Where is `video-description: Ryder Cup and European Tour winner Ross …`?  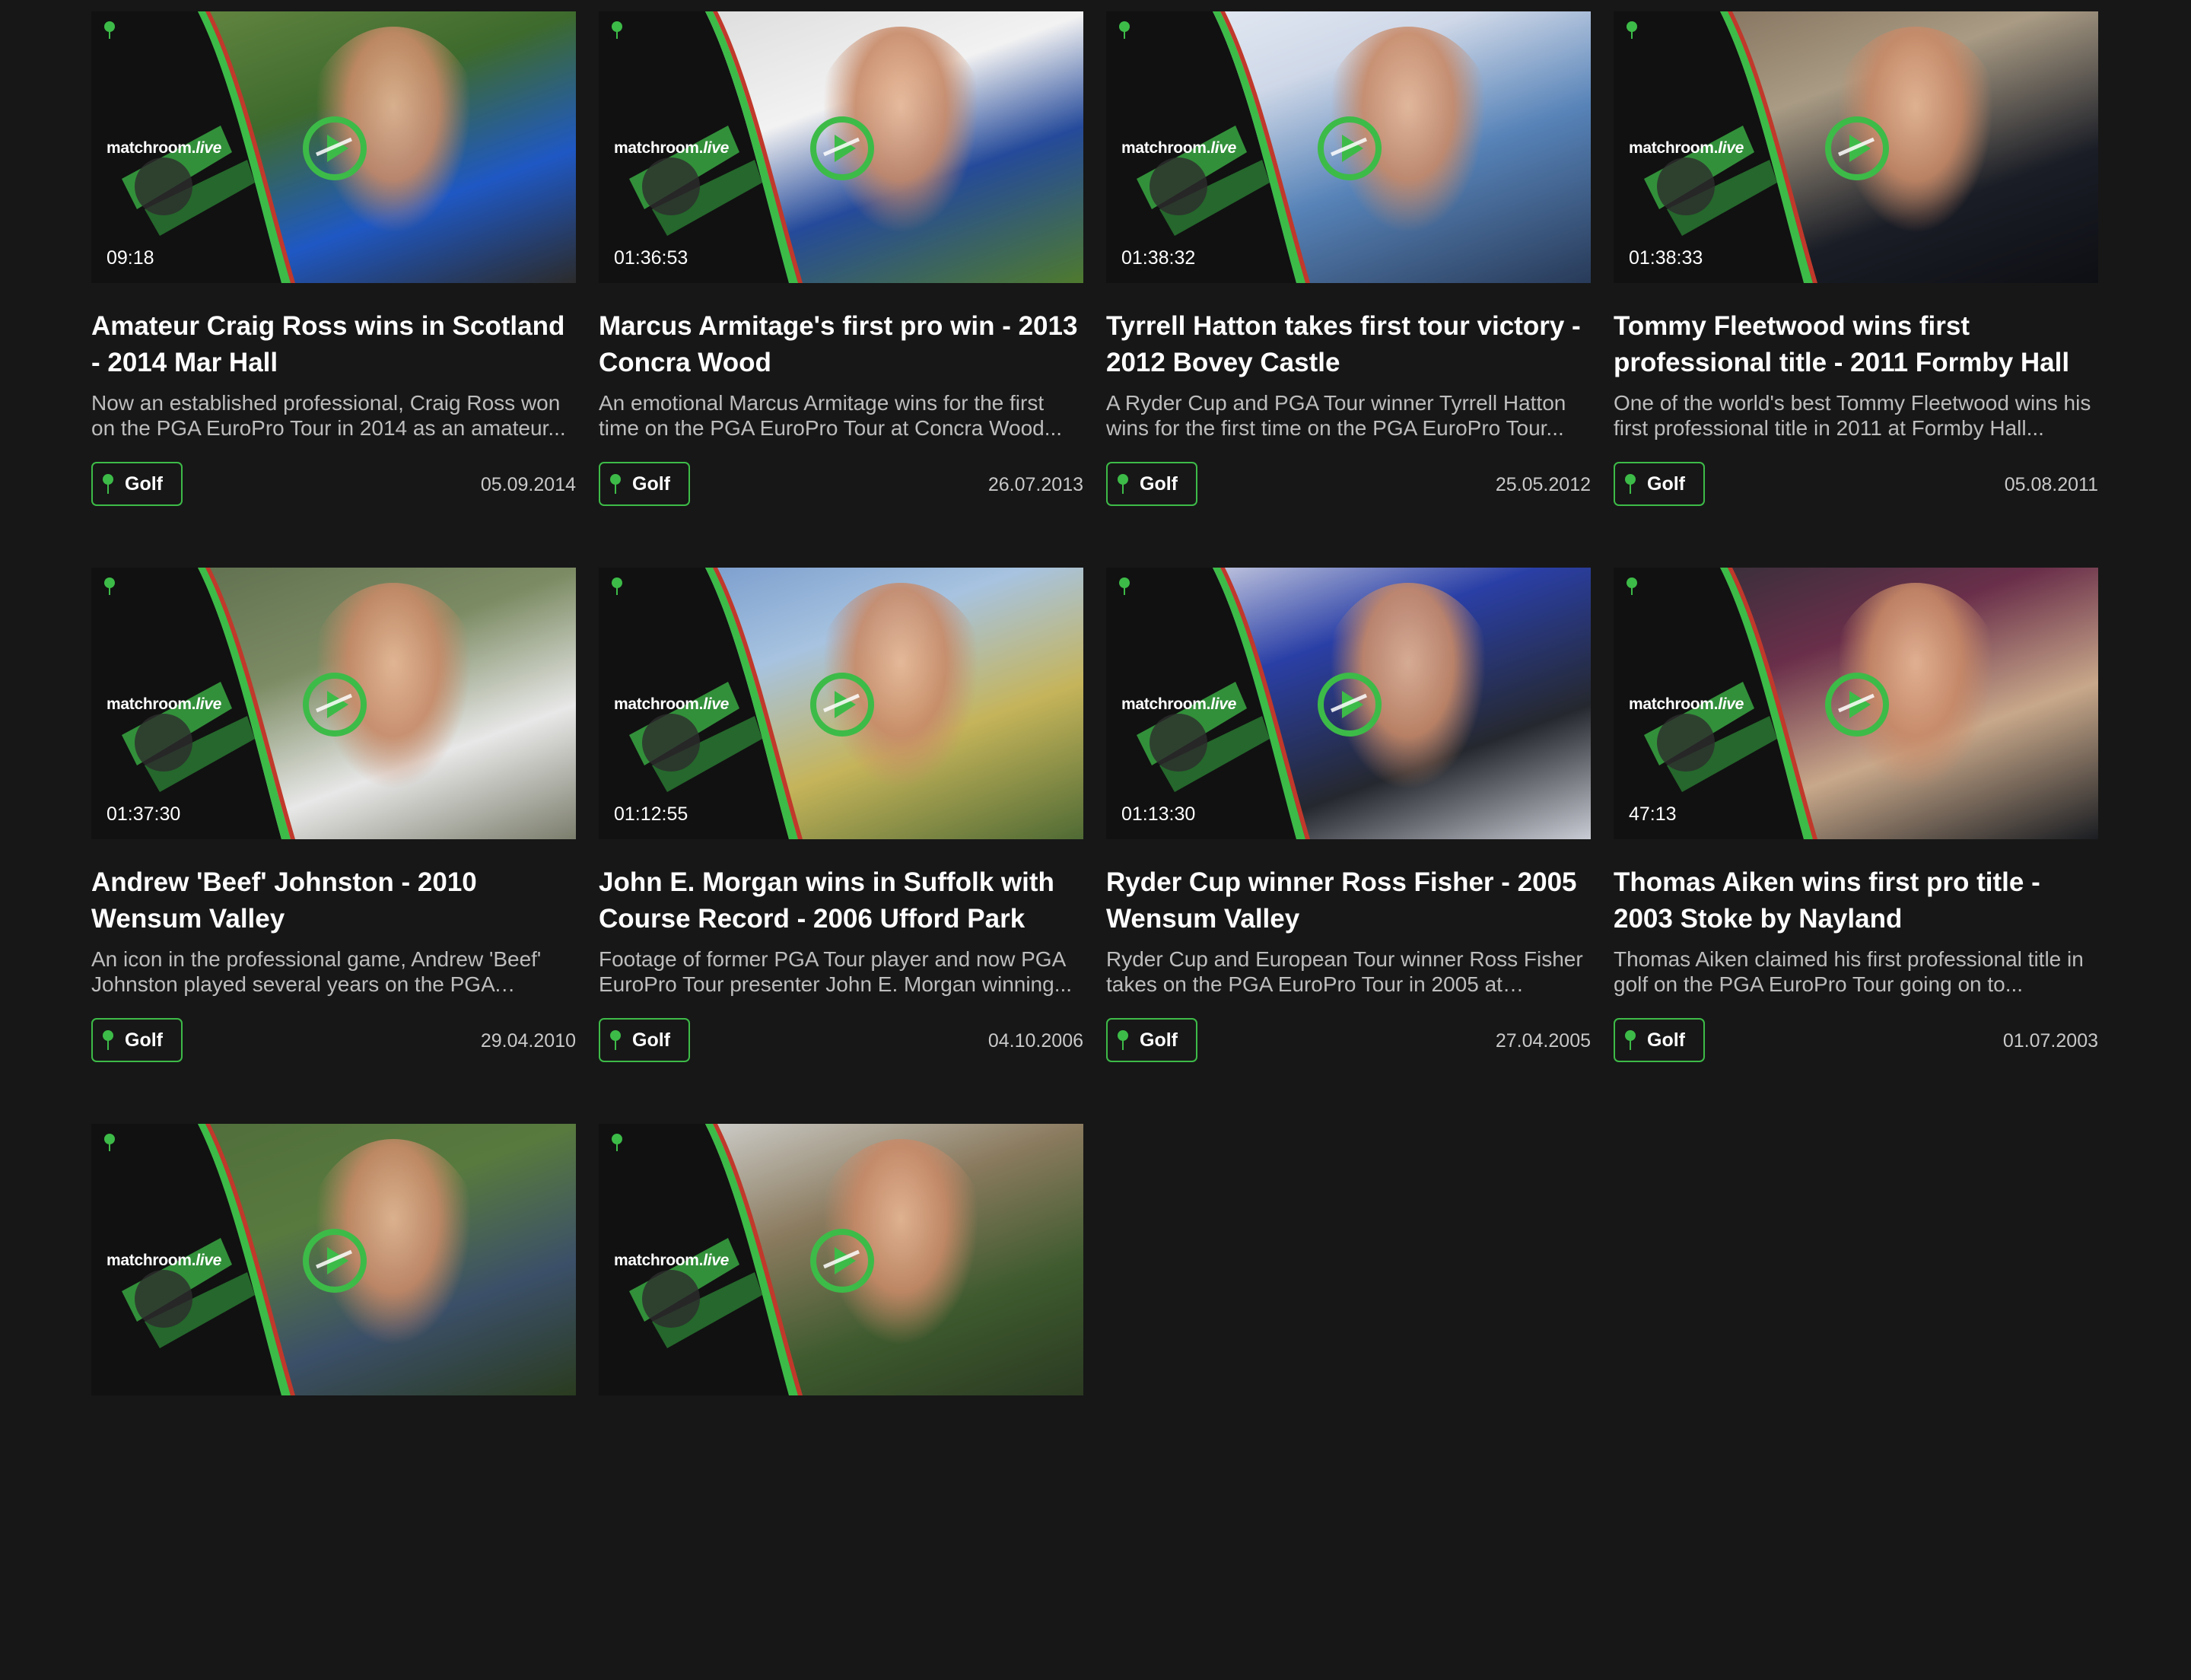
video-description: Ryder Cup and European Tour winner Ross … is located at coordinates (1344, 971).